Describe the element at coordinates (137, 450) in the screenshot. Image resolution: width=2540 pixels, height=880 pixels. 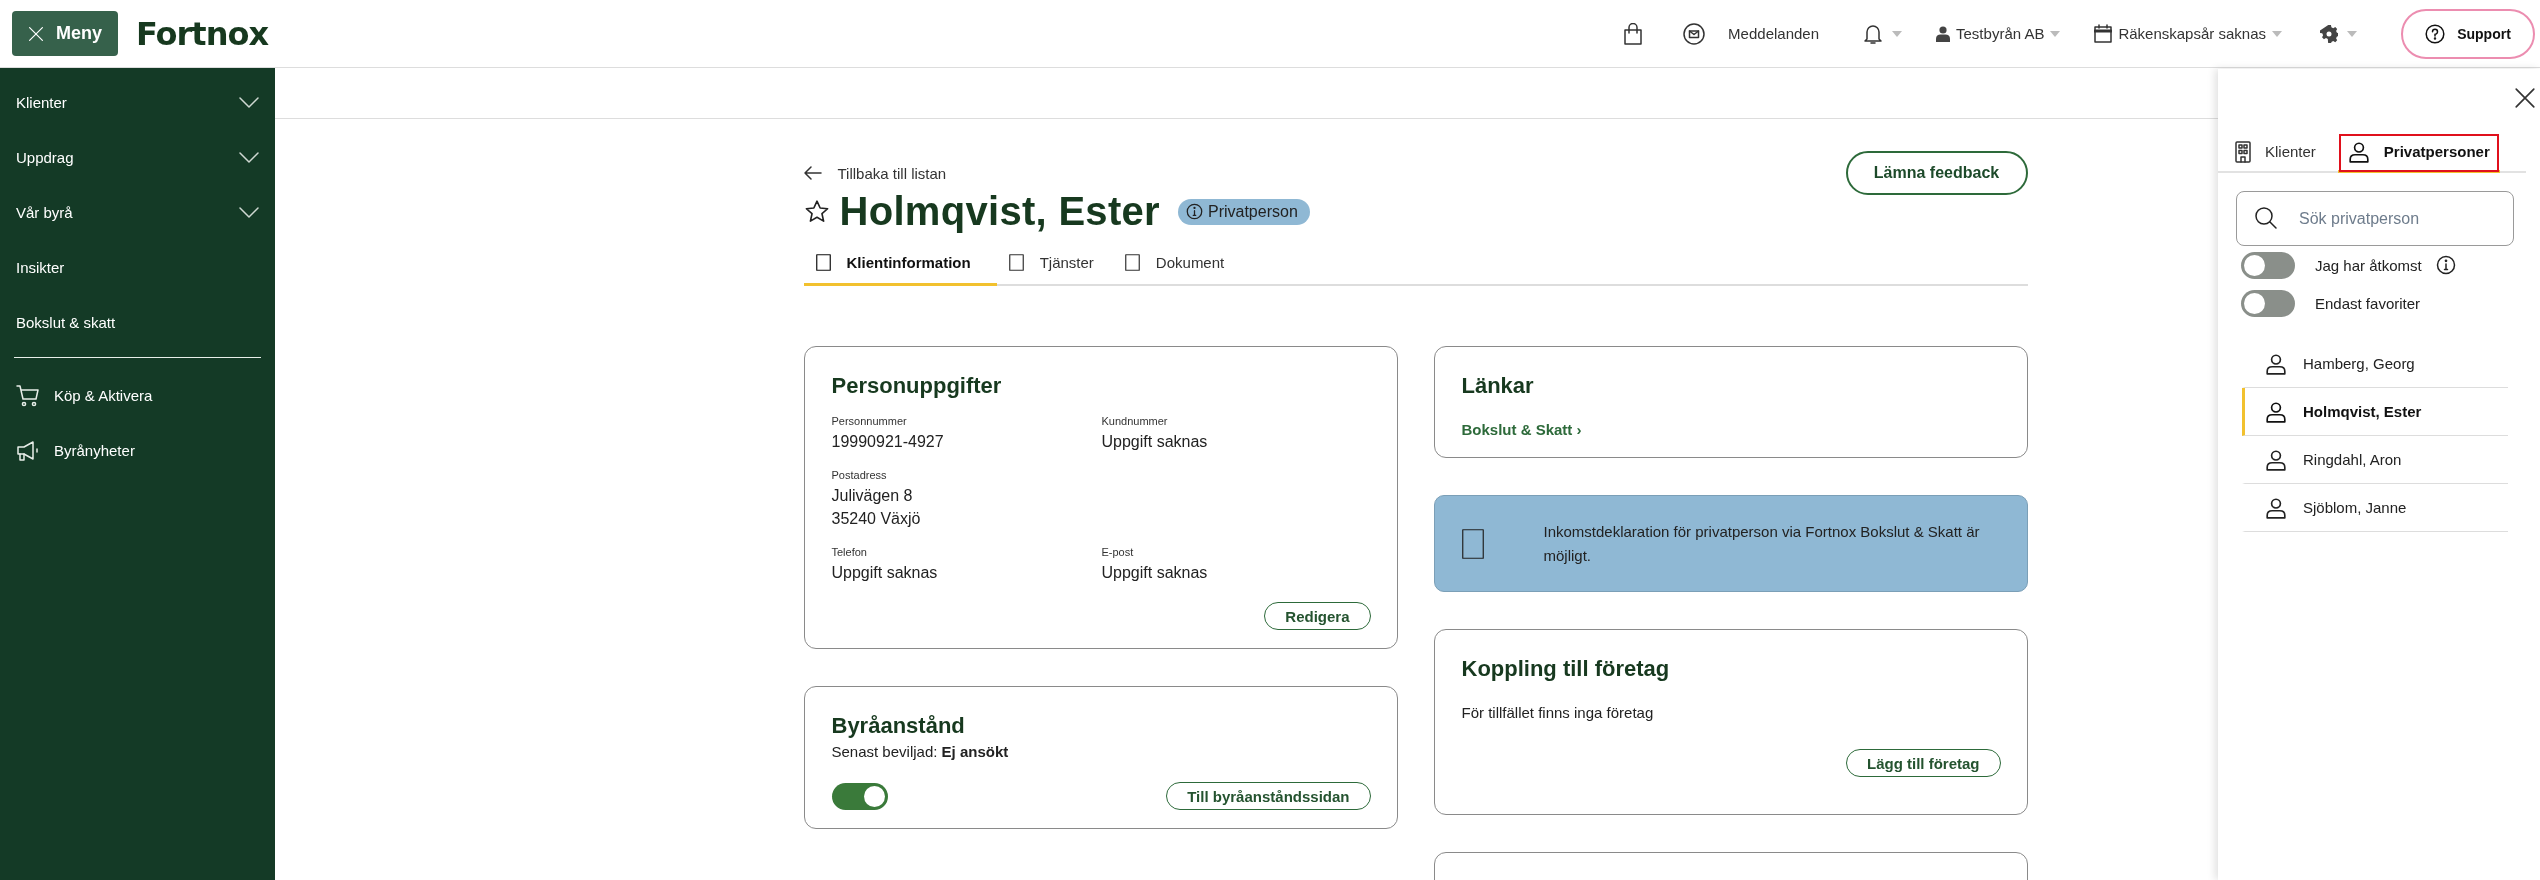
I see `sidebar-item: Byrånyheter` at that location.